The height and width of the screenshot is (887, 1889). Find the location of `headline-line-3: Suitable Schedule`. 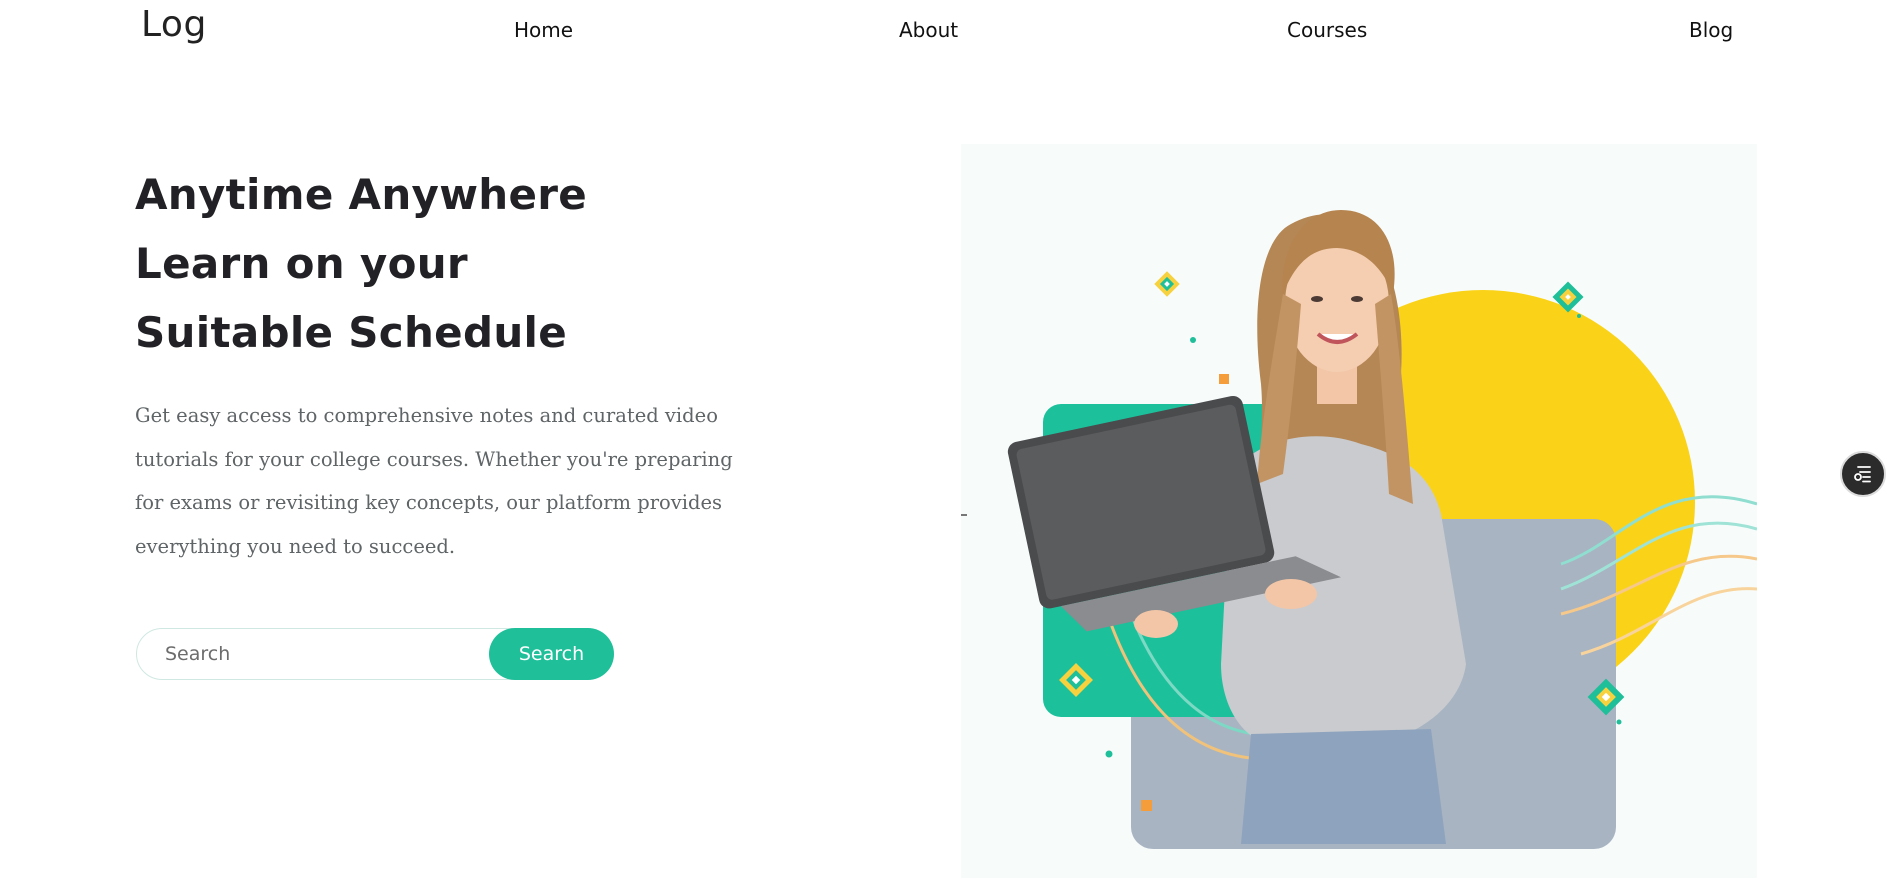

headline-line-3: Suitable Schedule is located at coordinates (351, 332).